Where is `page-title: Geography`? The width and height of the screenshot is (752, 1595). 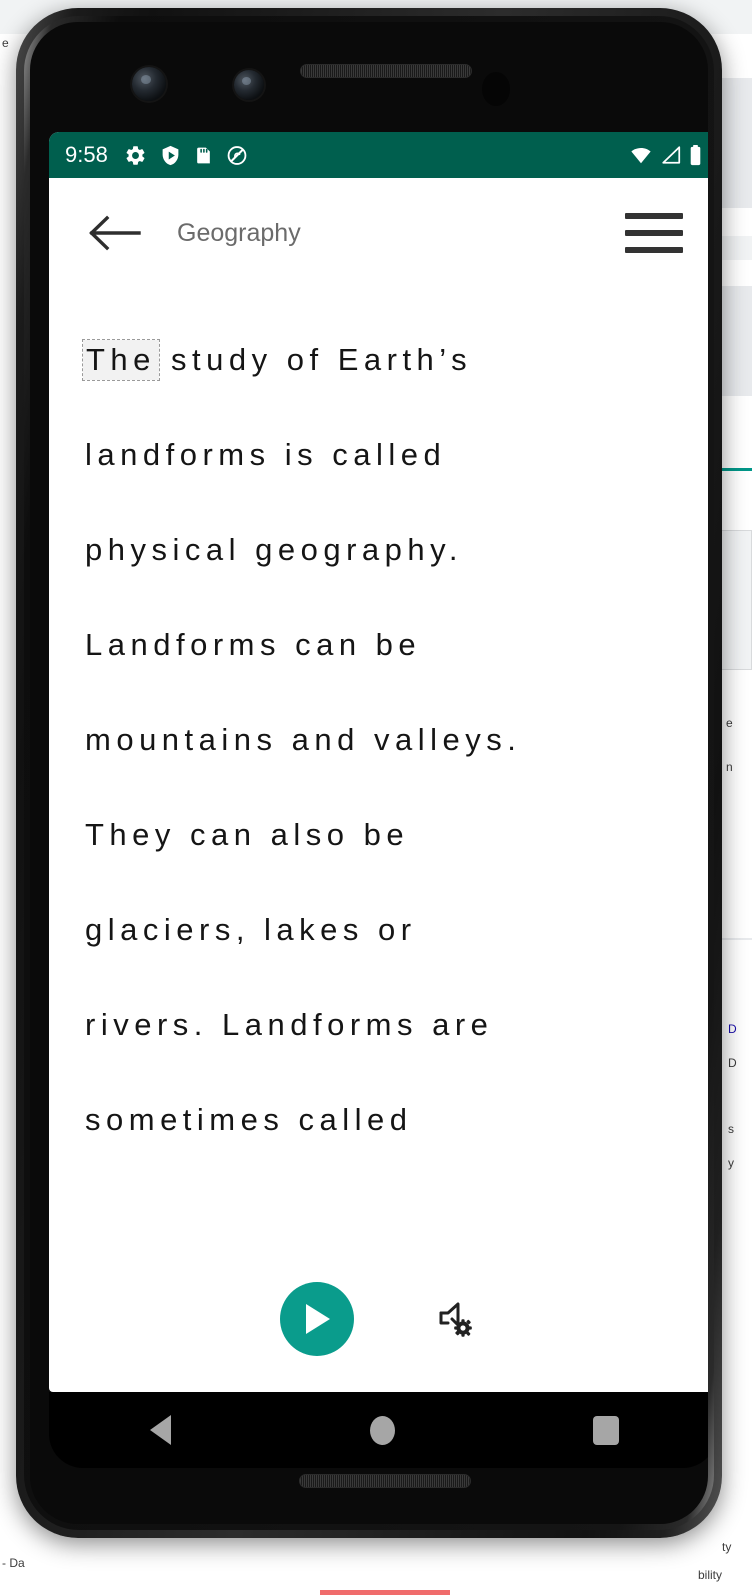 page-title: Geography is located at coordinates (239, 232).